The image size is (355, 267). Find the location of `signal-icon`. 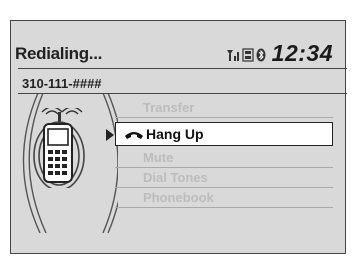

signal-icon is located at coordinates (233, 55).